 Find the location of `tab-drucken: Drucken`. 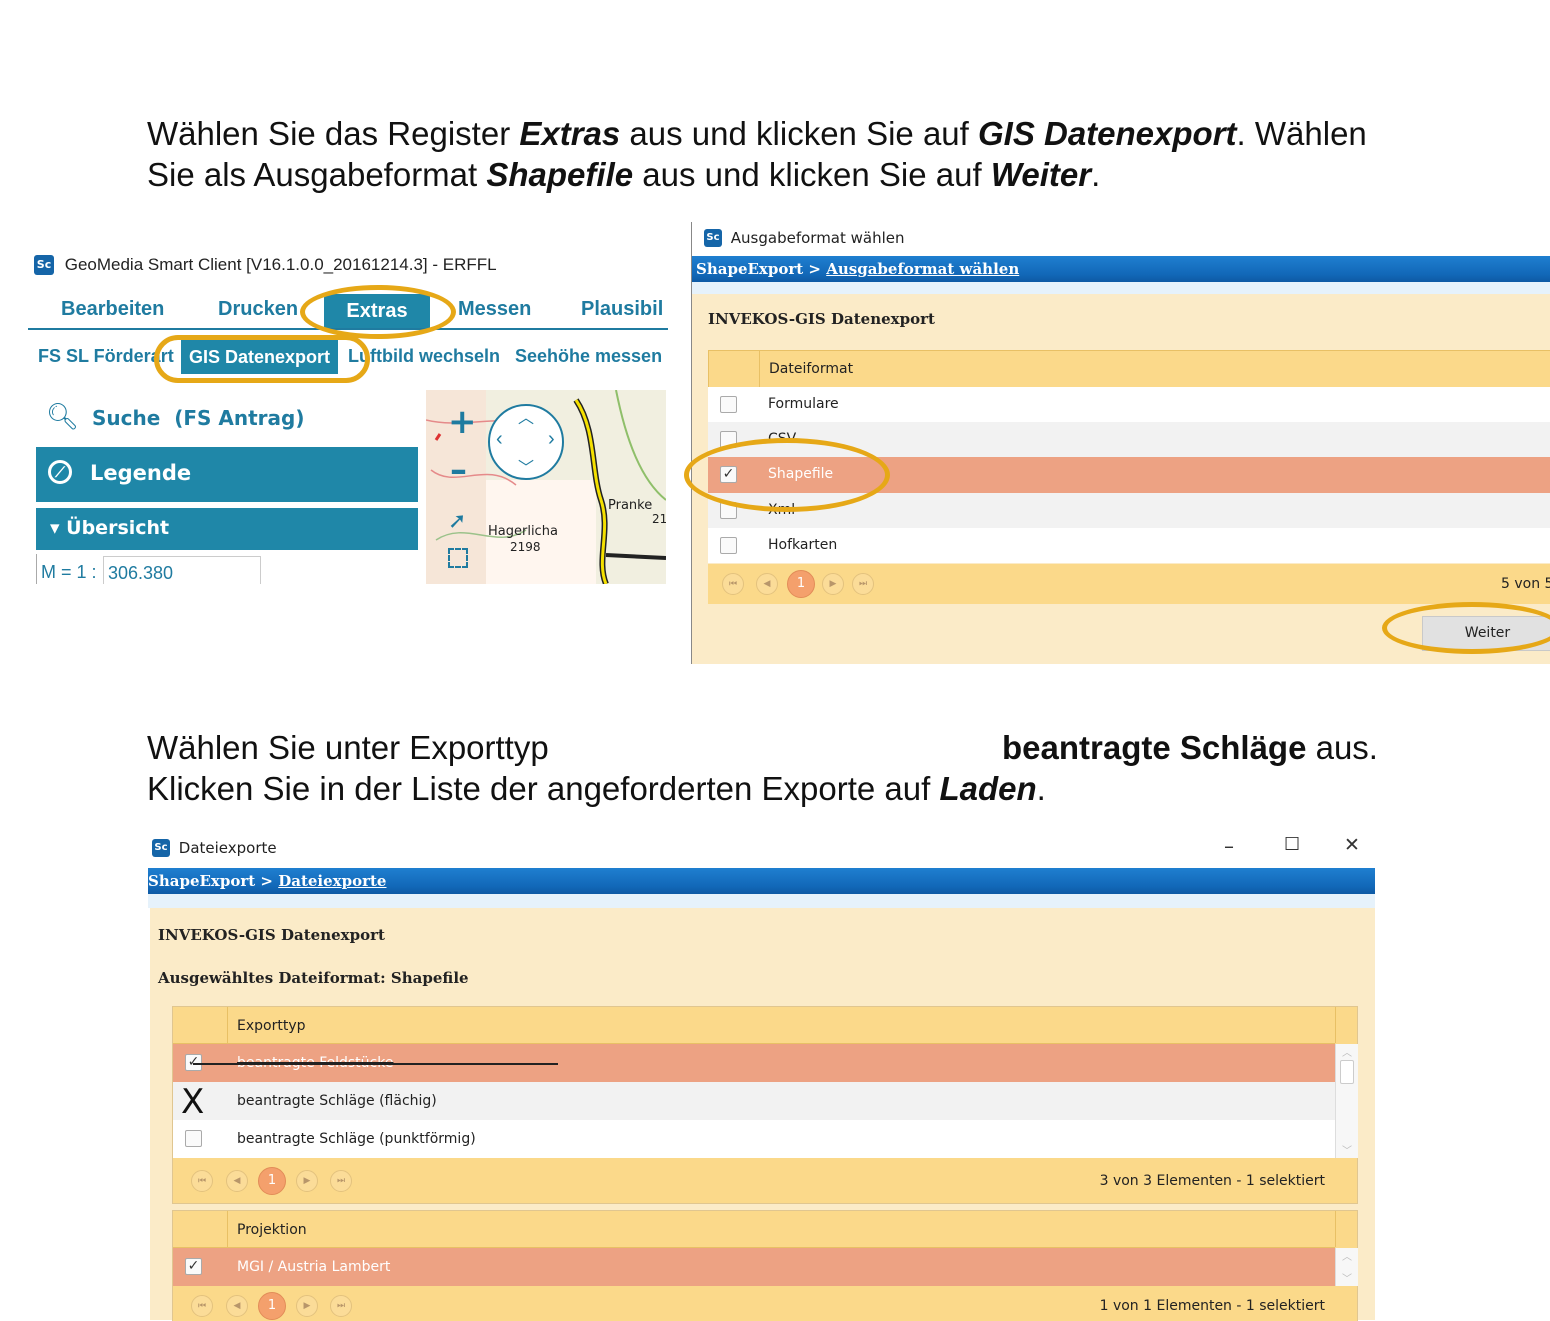

tab-drucken: Drucken is located at coordinates (258, 309).